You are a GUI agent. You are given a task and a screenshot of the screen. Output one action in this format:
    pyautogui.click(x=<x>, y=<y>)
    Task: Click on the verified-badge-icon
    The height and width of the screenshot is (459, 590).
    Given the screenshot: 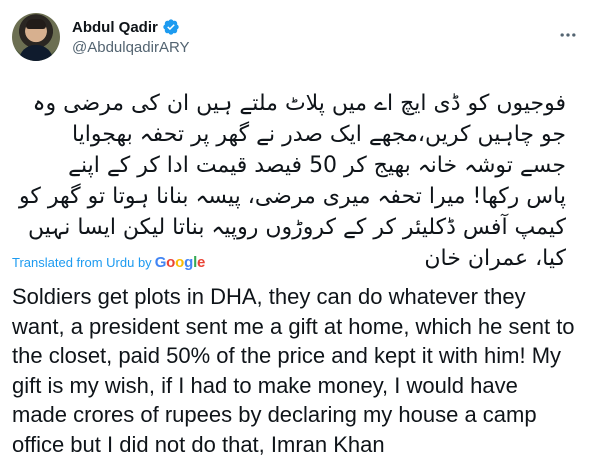 What is the action you would take?
    pyautogui.click(x=171, y=27)
    